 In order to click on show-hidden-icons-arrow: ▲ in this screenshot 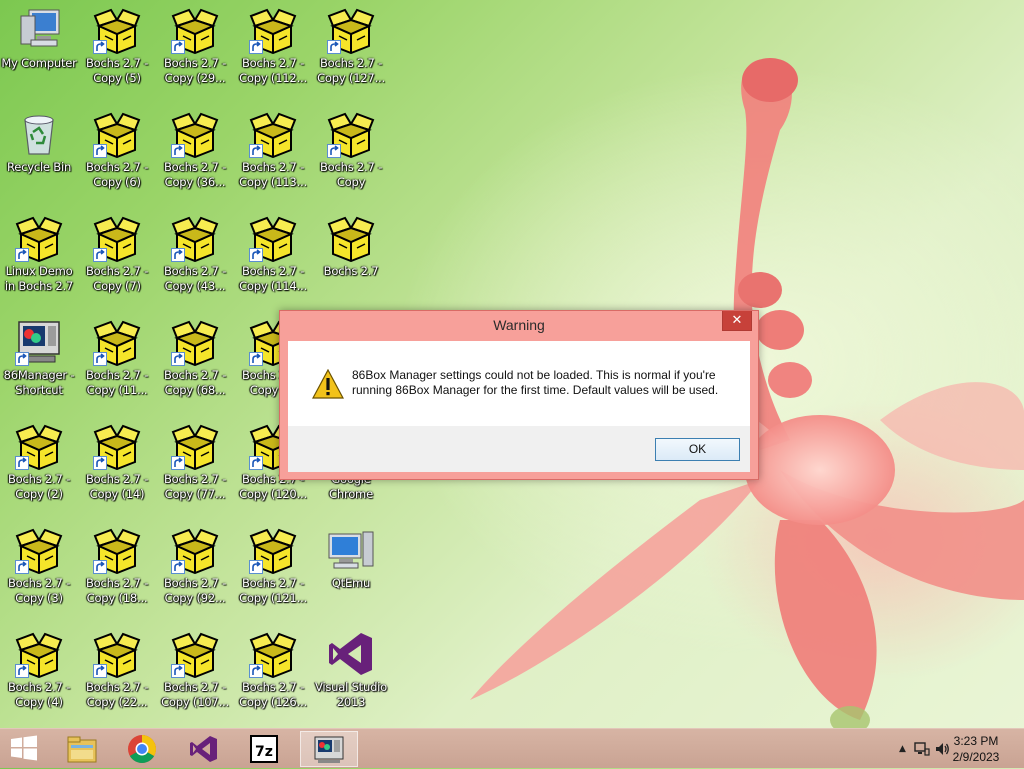, I will do `click(902, 749)`.